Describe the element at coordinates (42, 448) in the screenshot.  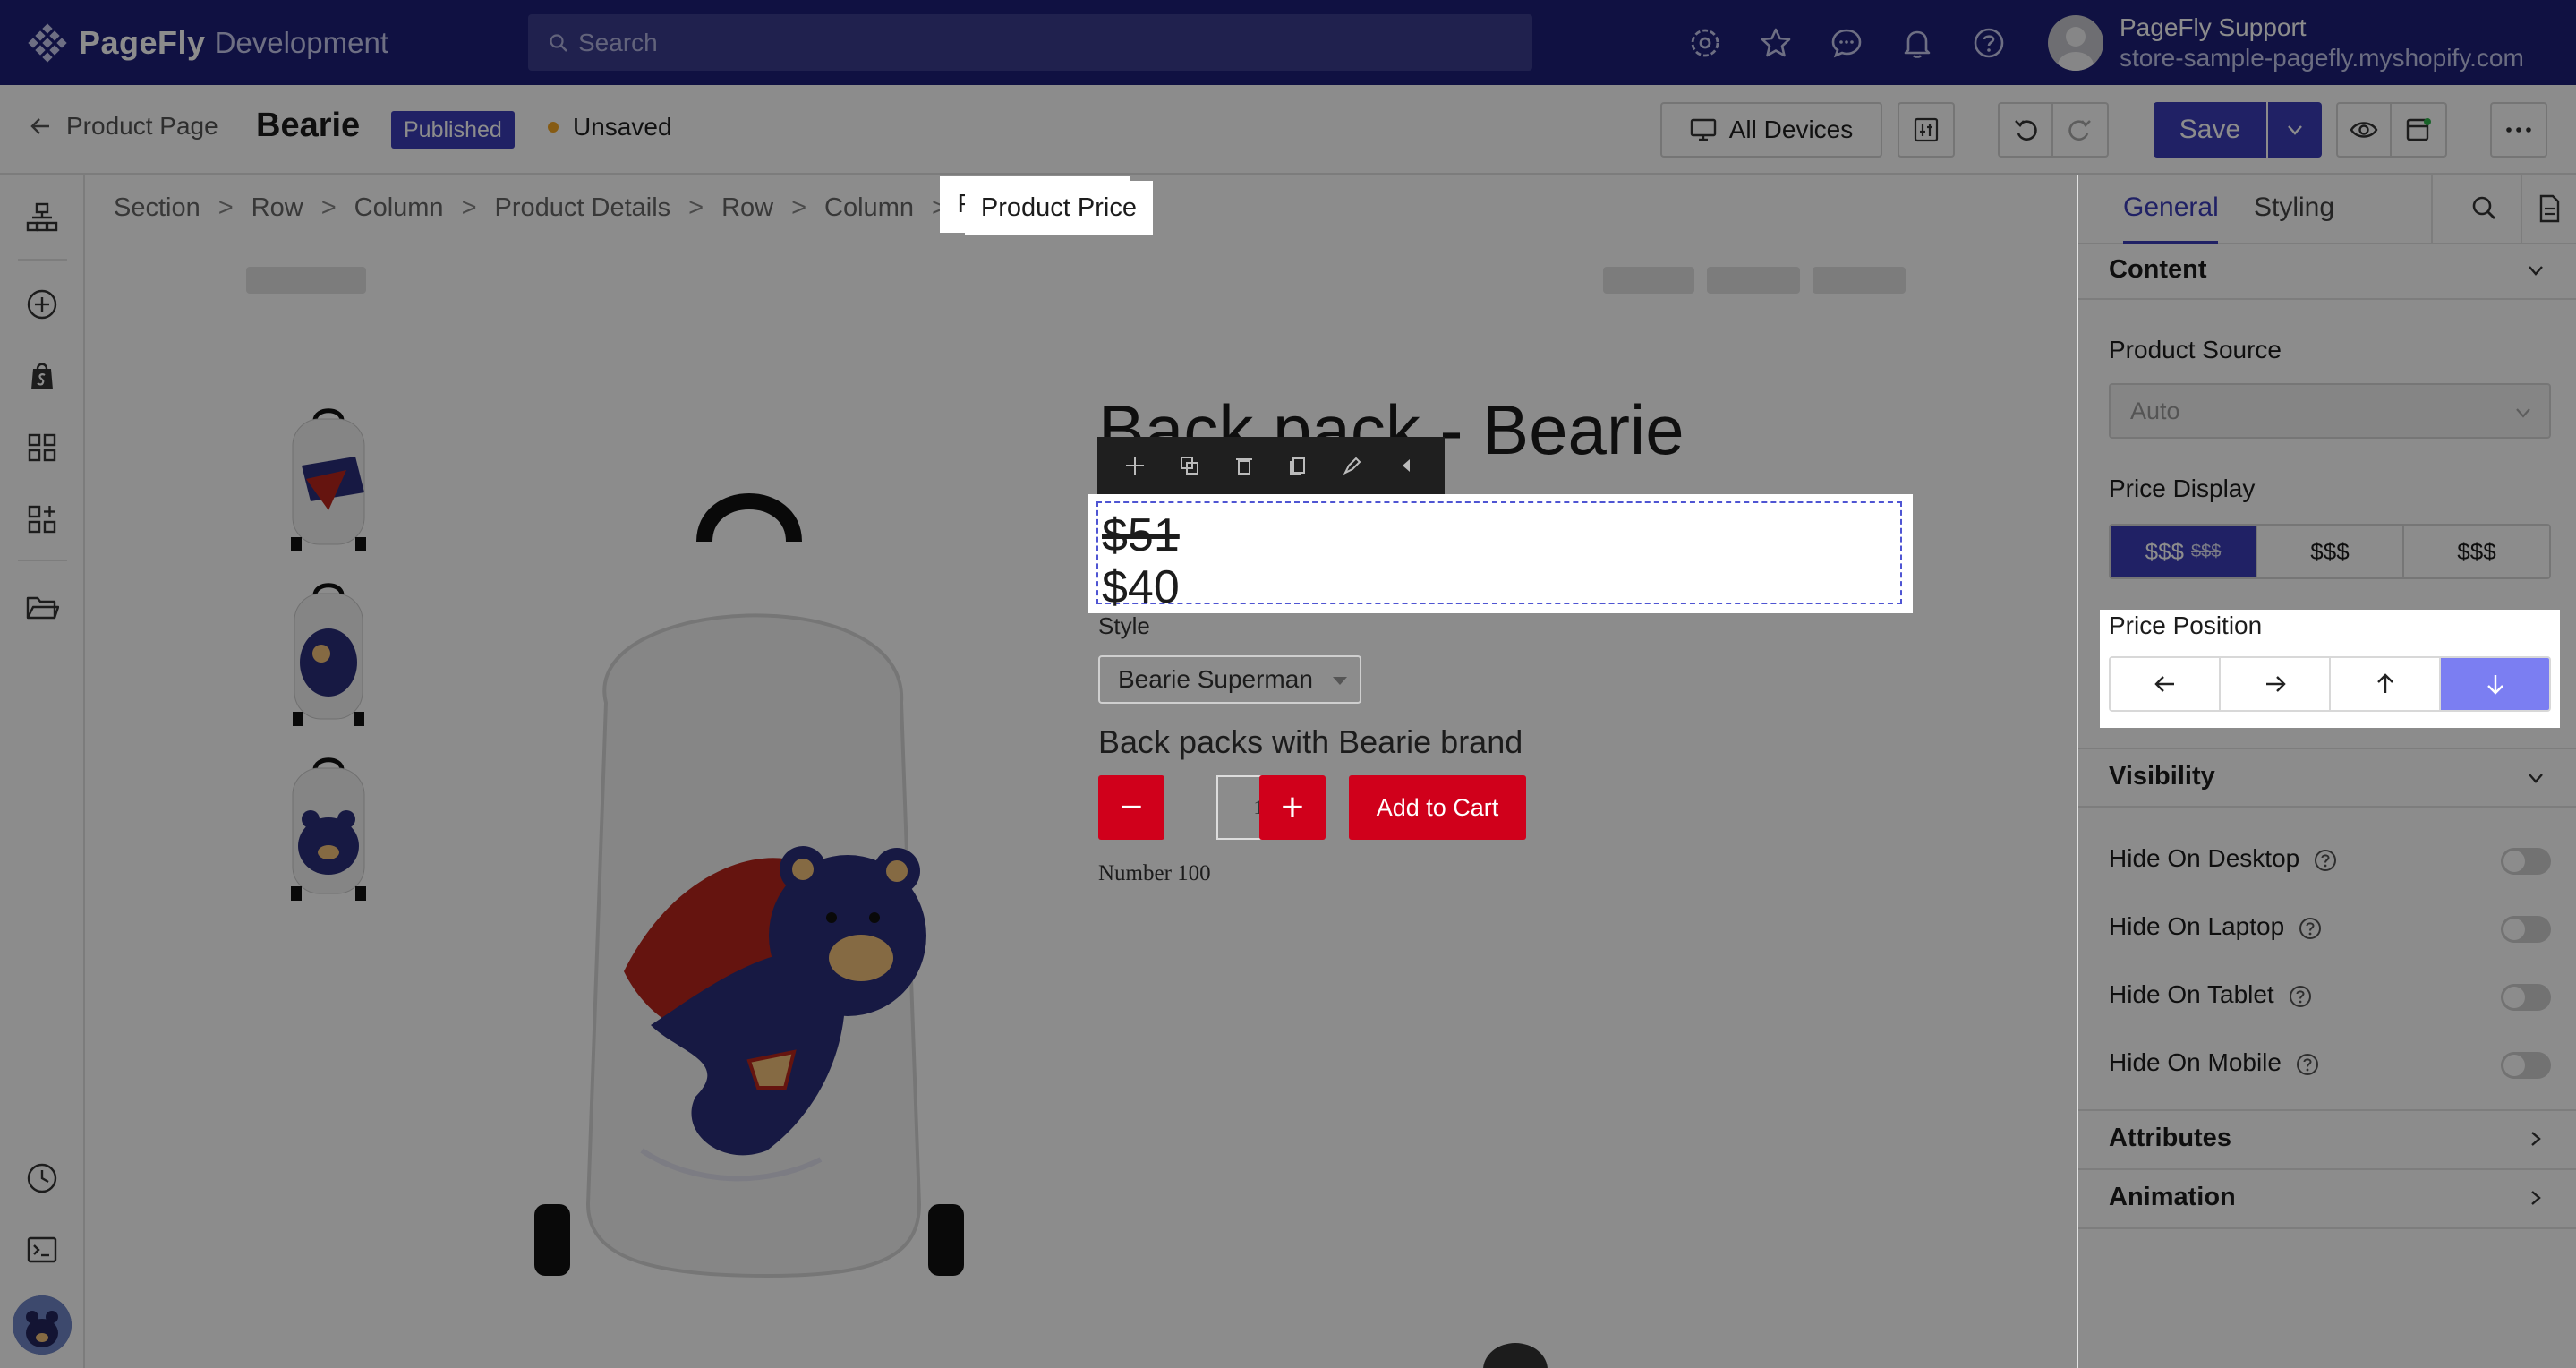
I see `grid-icon` at that location.